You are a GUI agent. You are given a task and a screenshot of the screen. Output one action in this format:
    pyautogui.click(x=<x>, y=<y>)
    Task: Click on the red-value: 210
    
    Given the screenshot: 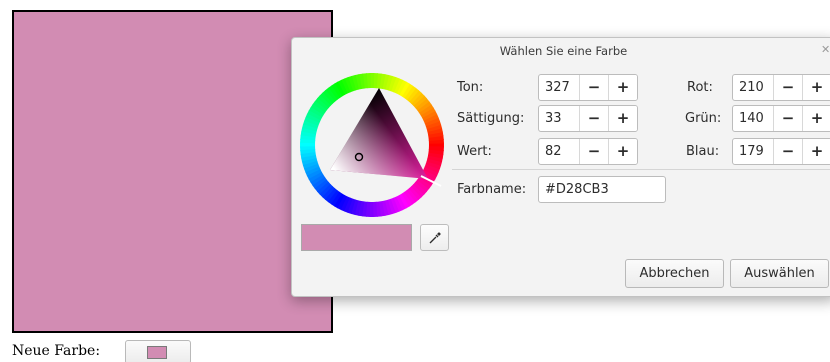 What is the action you would take?
    pyautogui.click(x=753, y=87)
    